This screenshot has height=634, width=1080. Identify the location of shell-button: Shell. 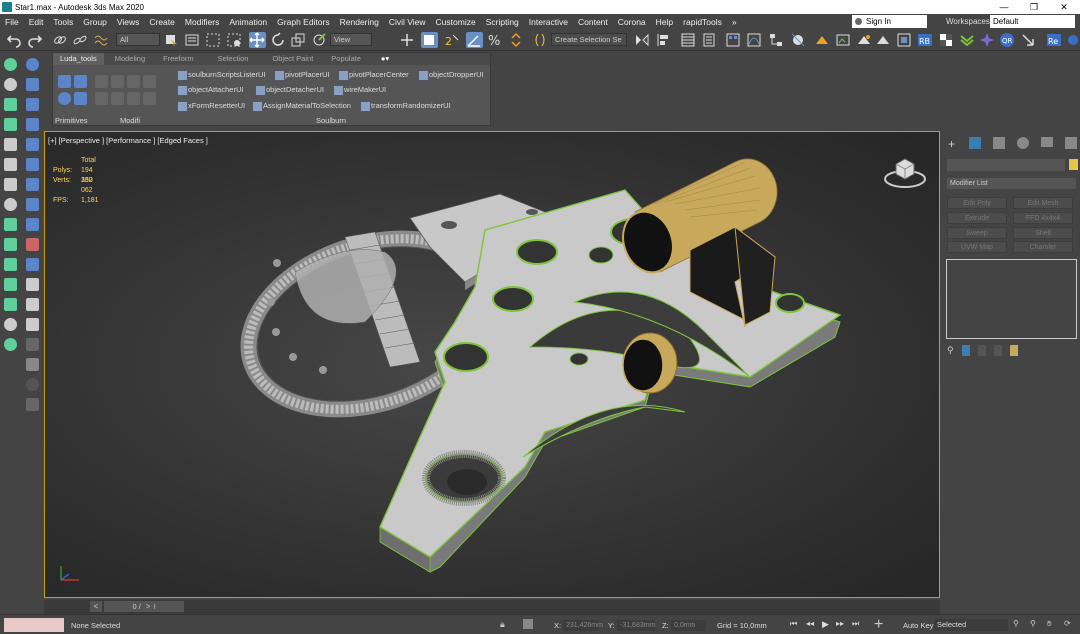
(1043, 233).